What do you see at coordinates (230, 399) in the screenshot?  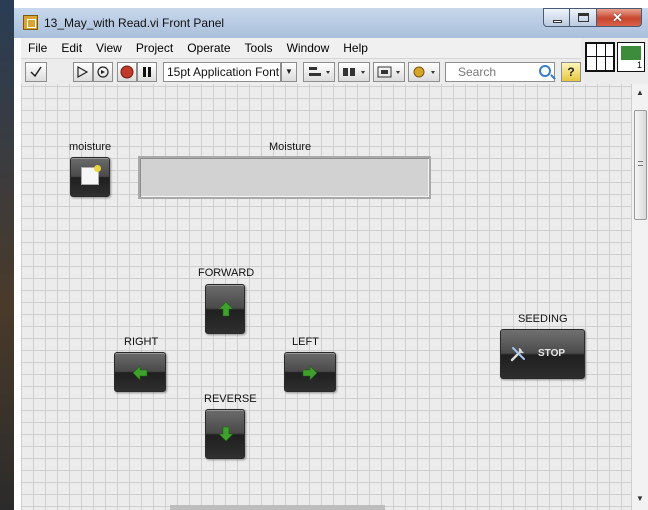 I see `reverse-label: REVERSE` at bounding box center [230, 399].